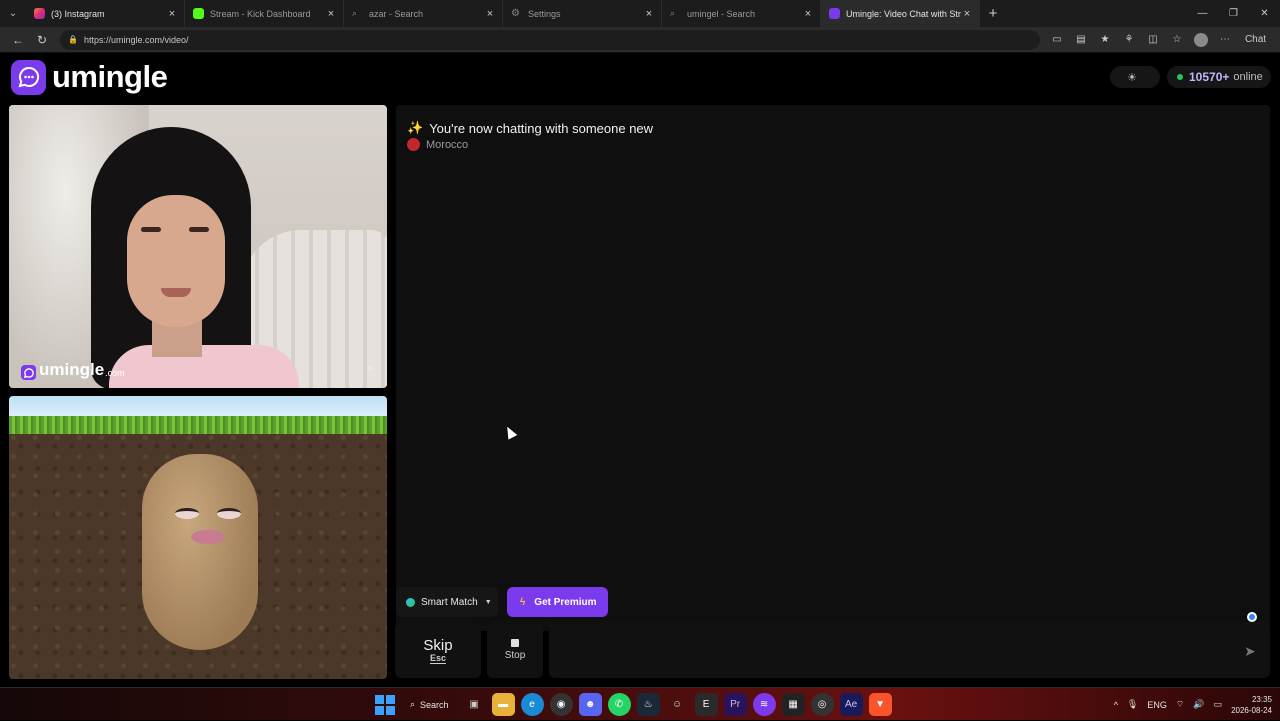  I want to click on profile-avatar, so click(1201, 40).